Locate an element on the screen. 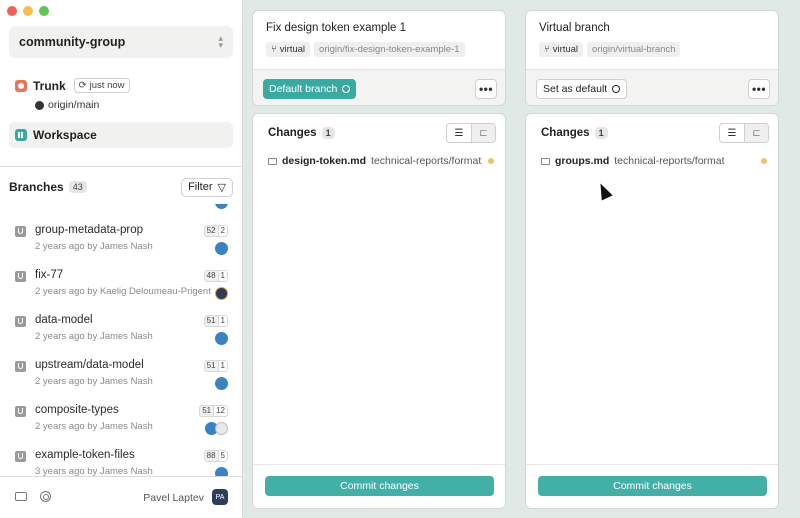 This screenshot has width=800, height=518. branch-meta: 3 years ago by James Nash is located at coordinates (94, 471).